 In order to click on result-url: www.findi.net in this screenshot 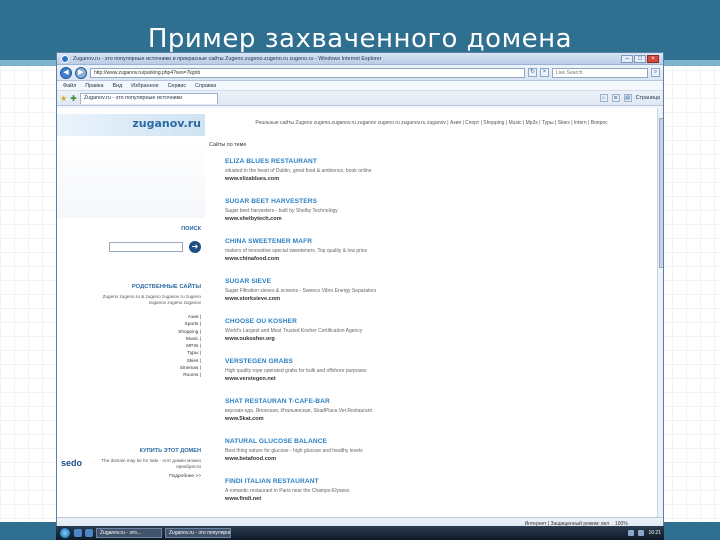, I will do `click(435, 499)`.